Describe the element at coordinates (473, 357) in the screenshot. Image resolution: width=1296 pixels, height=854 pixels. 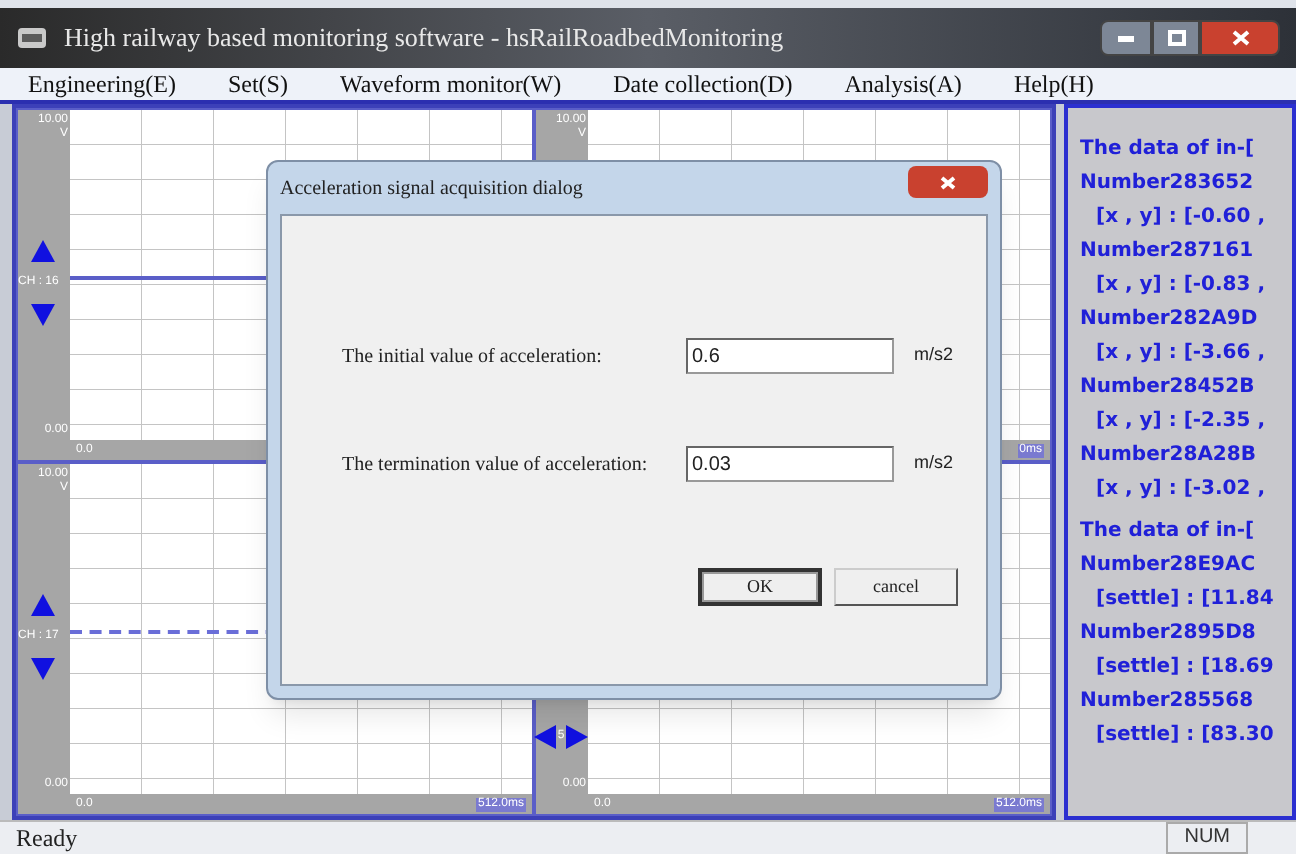
I see `field-label: The initial value of acceleration:` at that location.